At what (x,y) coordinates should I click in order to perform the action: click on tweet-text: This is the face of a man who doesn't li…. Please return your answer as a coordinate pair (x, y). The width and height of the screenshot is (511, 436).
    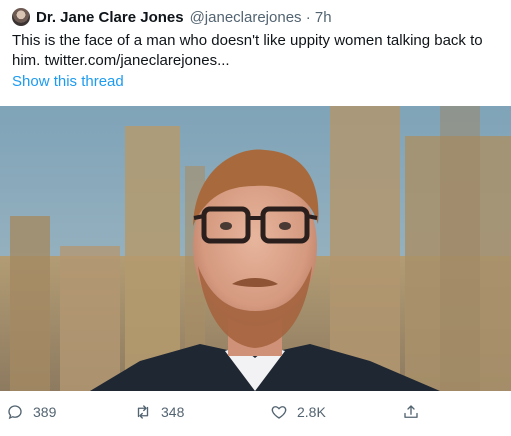
    Looking at the image, I should click on (247, 50).